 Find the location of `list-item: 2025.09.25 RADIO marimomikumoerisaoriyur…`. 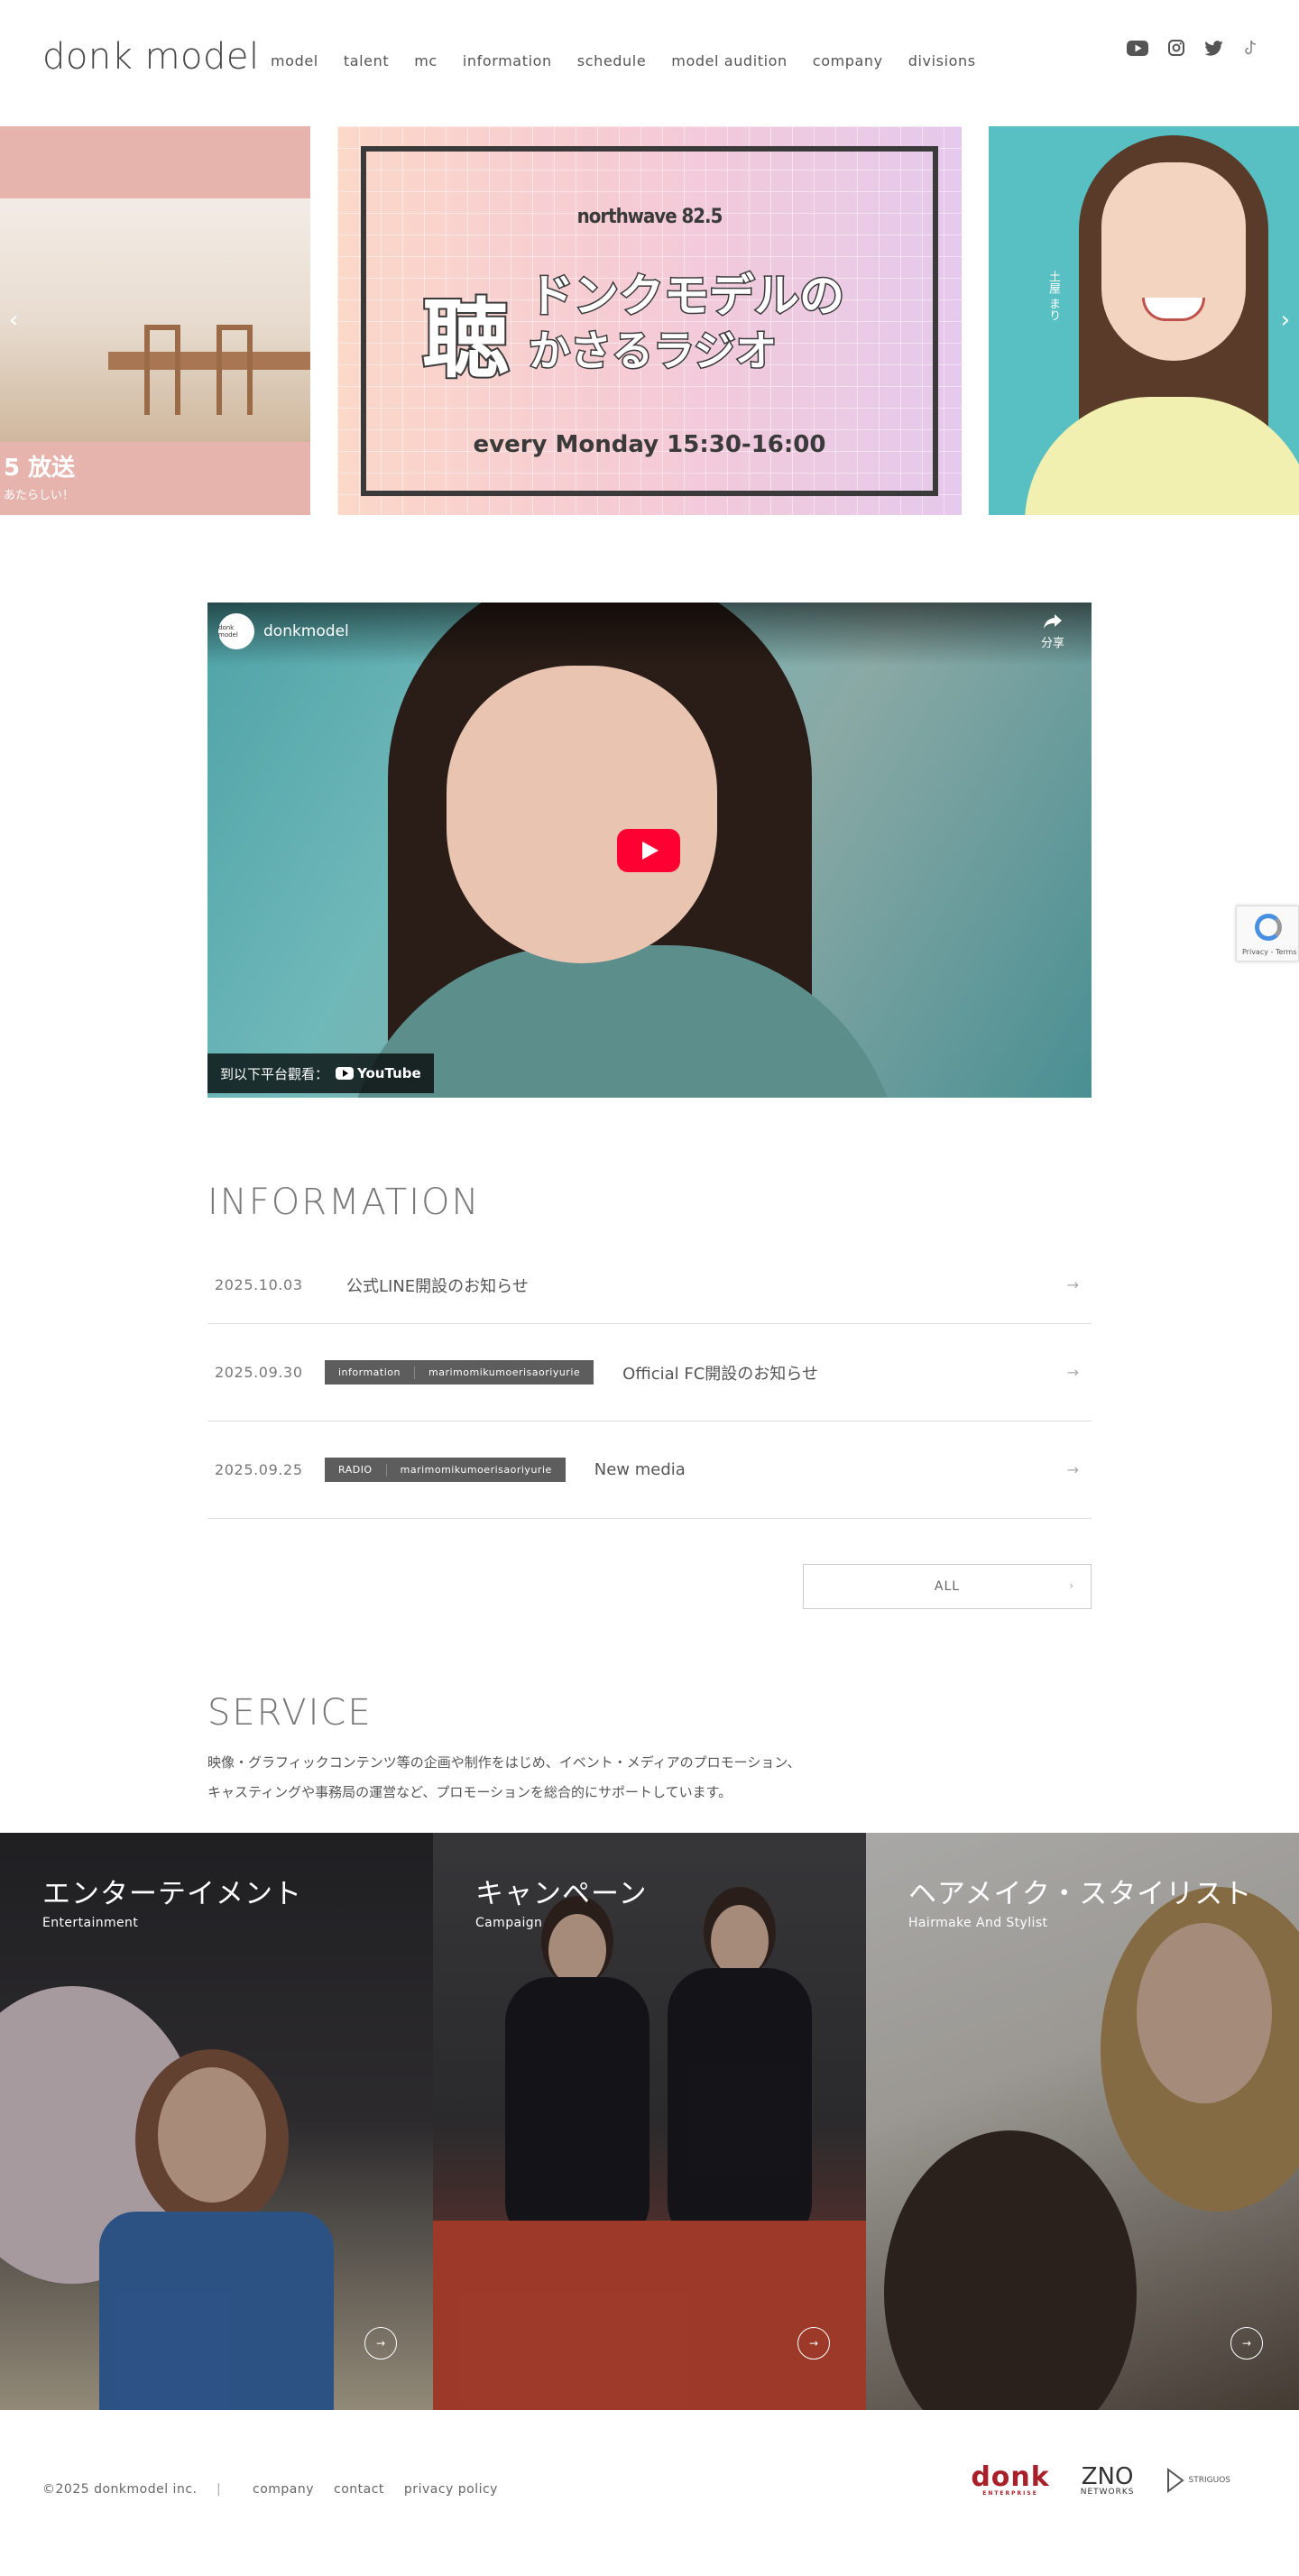

list-item: 2025.09.25 RADIO marimomikumoerisaoriyur… is located at coordinates (649, 1470).